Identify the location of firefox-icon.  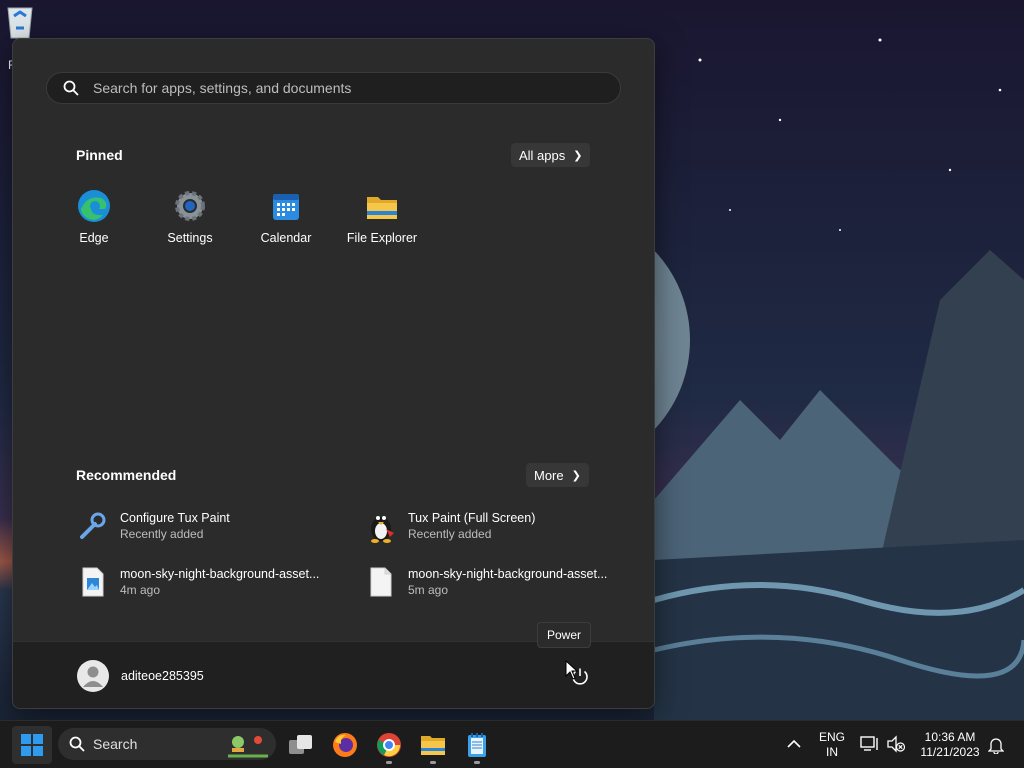
(345, 745).